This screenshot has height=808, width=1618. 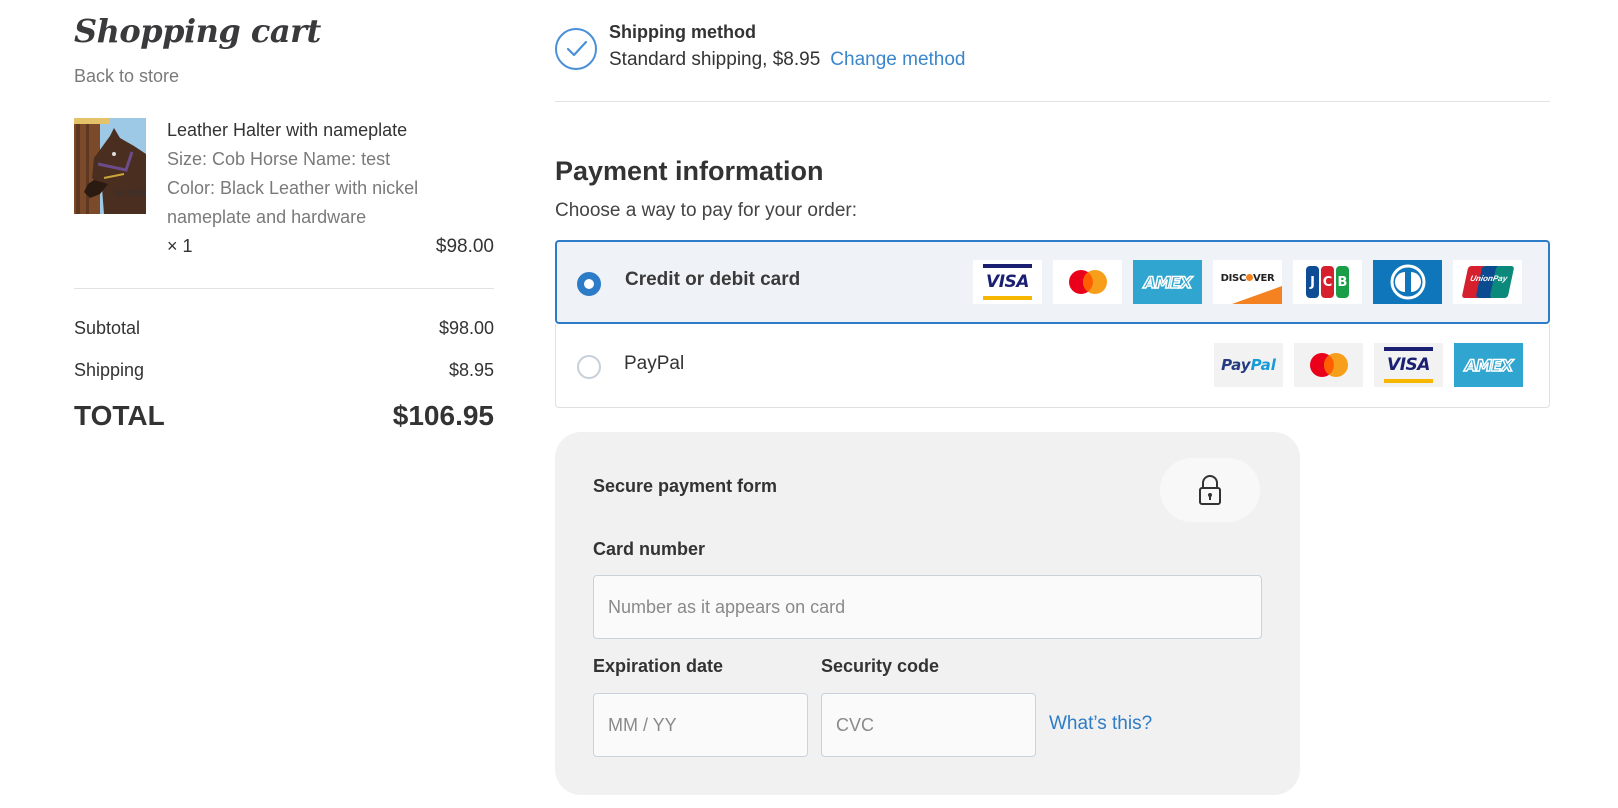 What do you see at coordinates (1407, 282) in the screenshot?
I see `diners-club-logo-icon` at bounding box center [1407, 282].